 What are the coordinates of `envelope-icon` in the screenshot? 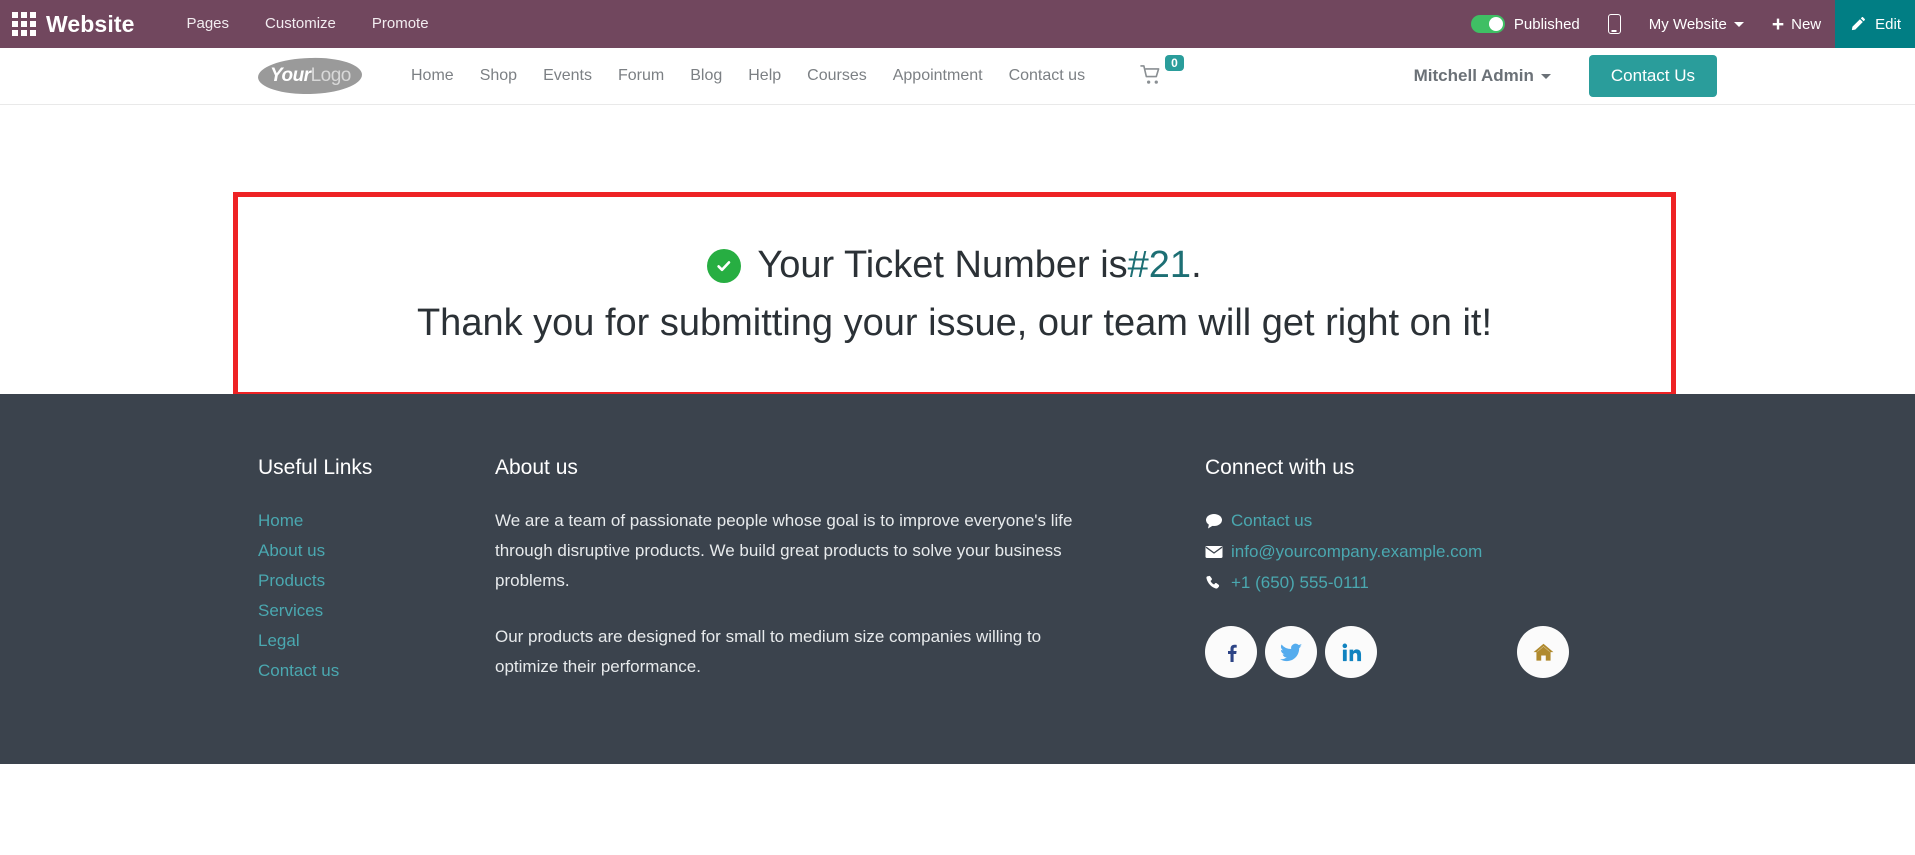 It's located at (1218, 552).